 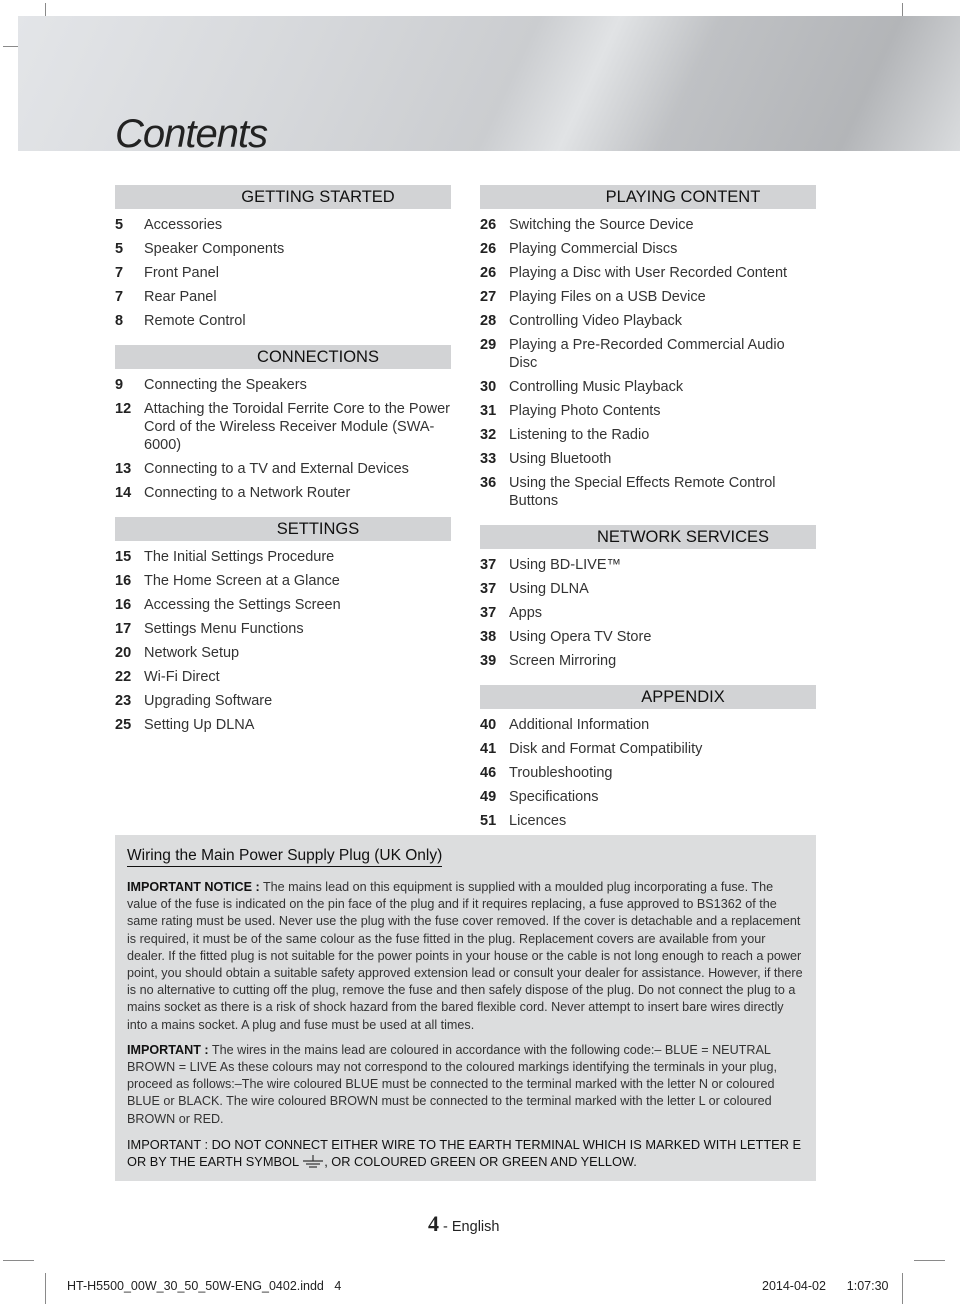 I want to click on toc-entry-label: Network Setup, so click(x=192, y=653).